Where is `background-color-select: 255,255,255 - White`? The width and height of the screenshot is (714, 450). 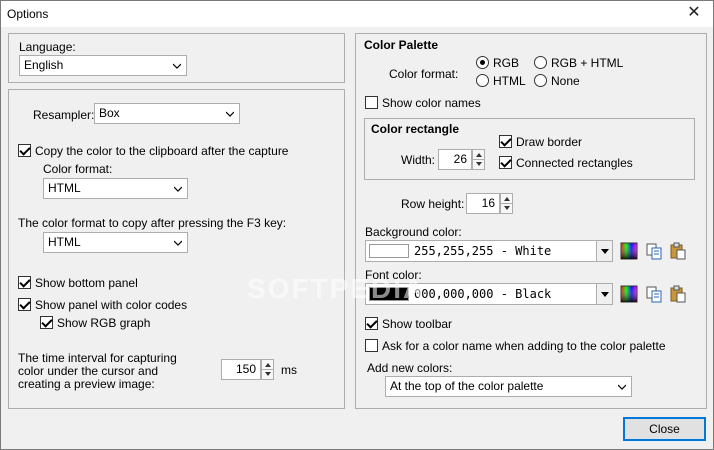
background-color-select: 255,255,255 - White is located at coordinates (489, 251).